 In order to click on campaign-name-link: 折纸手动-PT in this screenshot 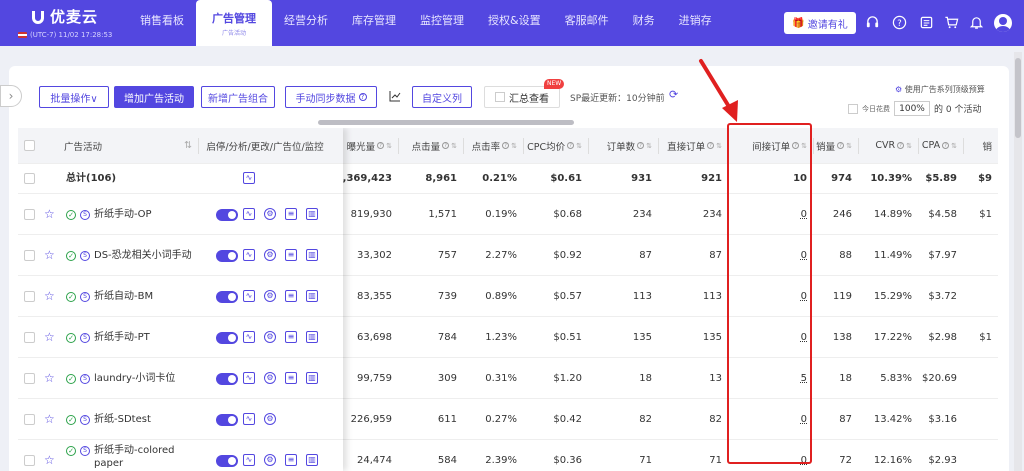, I will do `click(144, 337)`.